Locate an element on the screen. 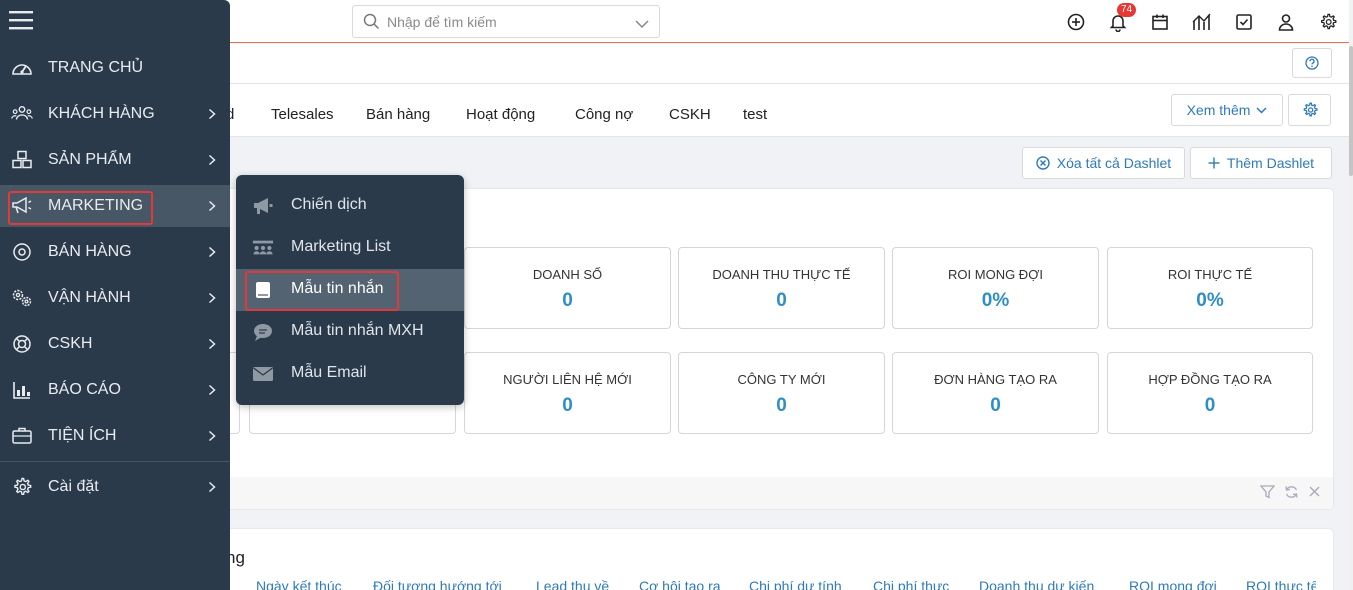 Image resolution: width=1353 pixels, height=590 pixels. add-dashlet-button: Thêm Dashlet is located at coordinates (1261, 163).